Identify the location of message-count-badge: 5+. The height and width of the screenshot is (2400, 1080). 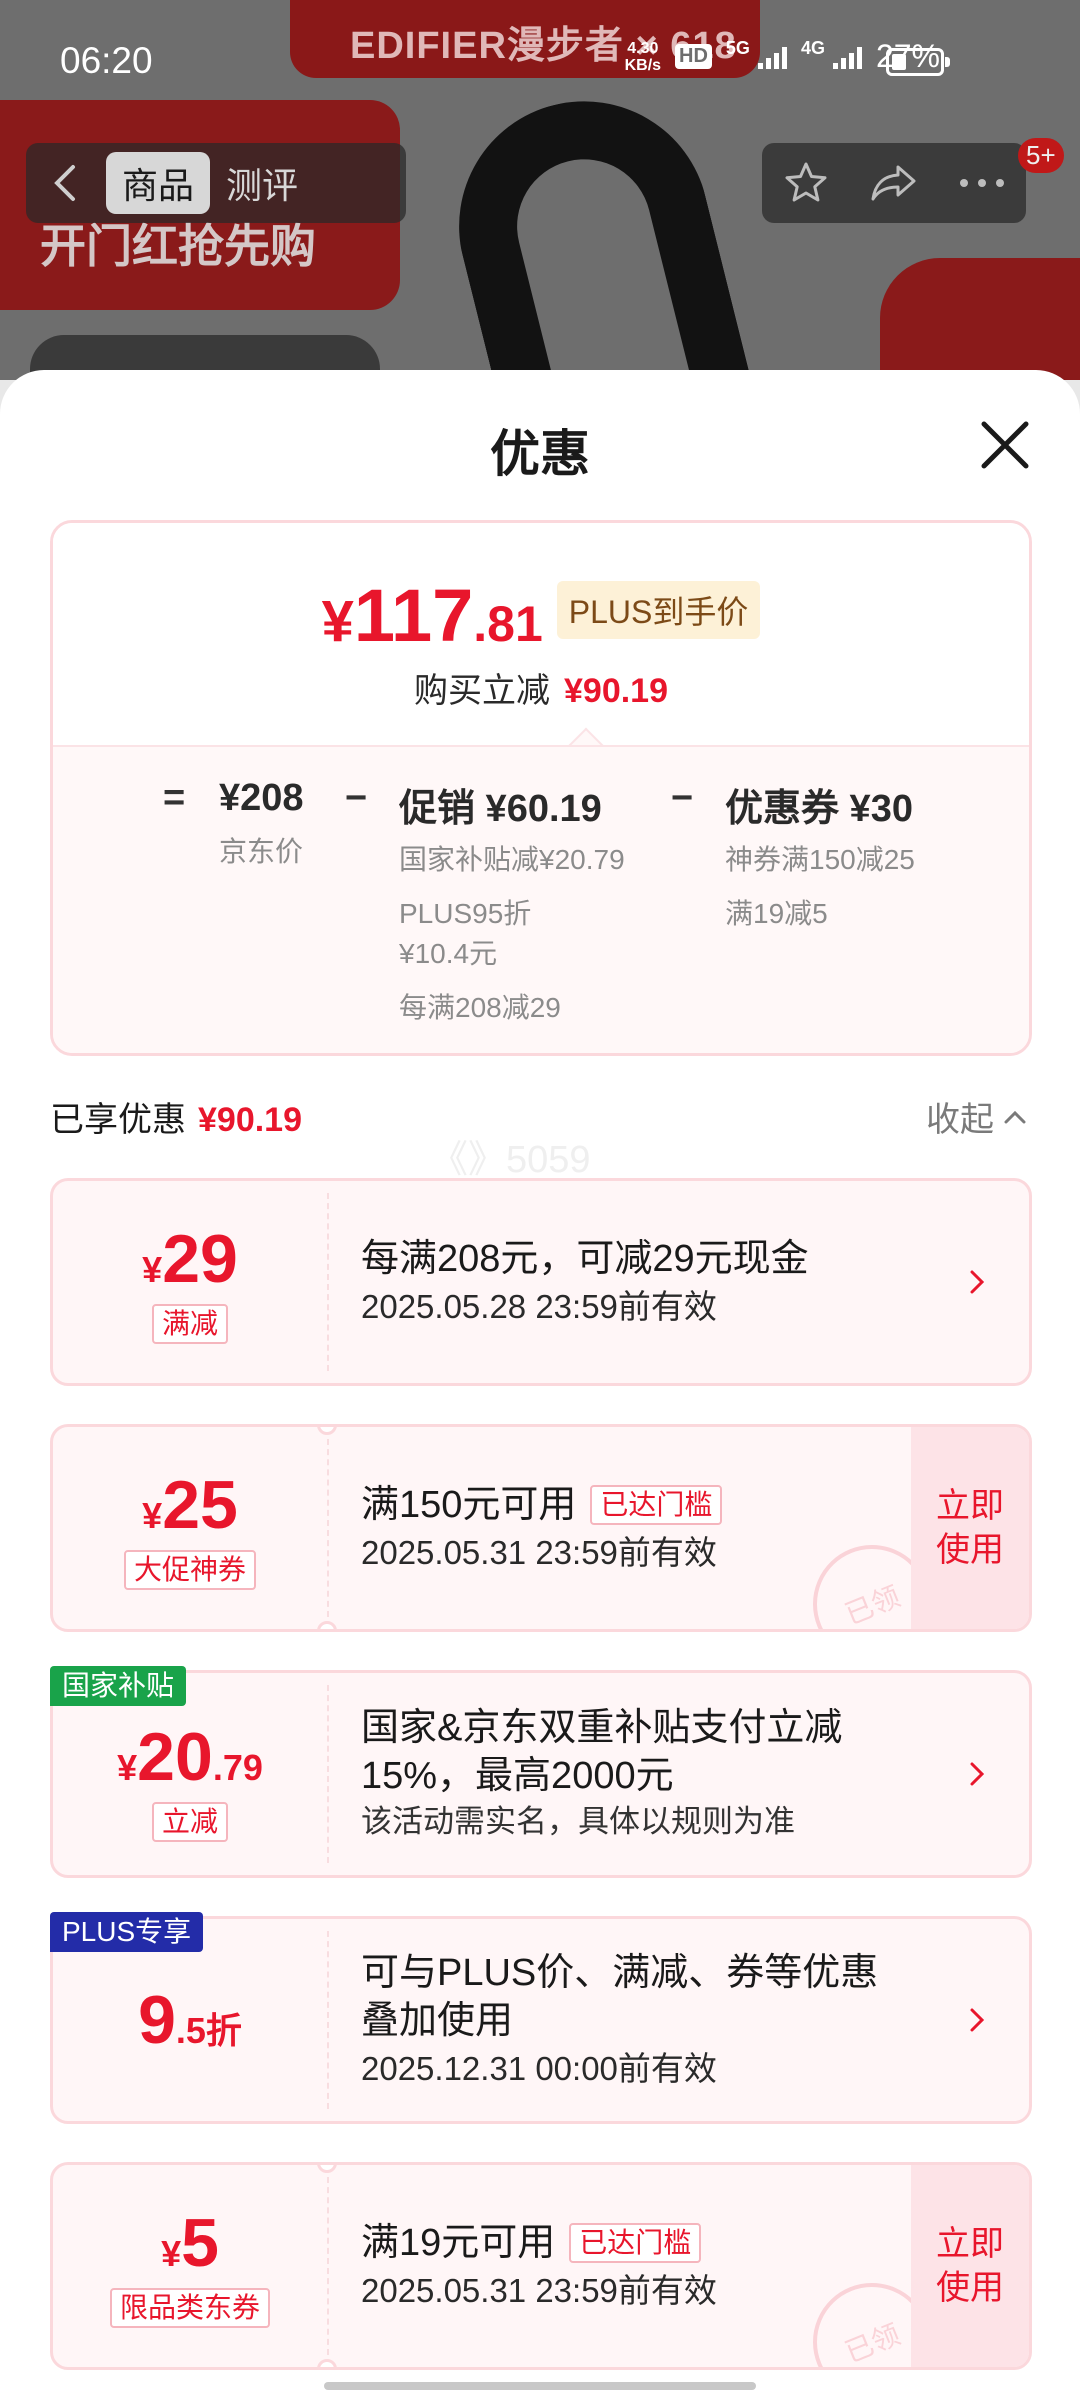
(1041, 155).